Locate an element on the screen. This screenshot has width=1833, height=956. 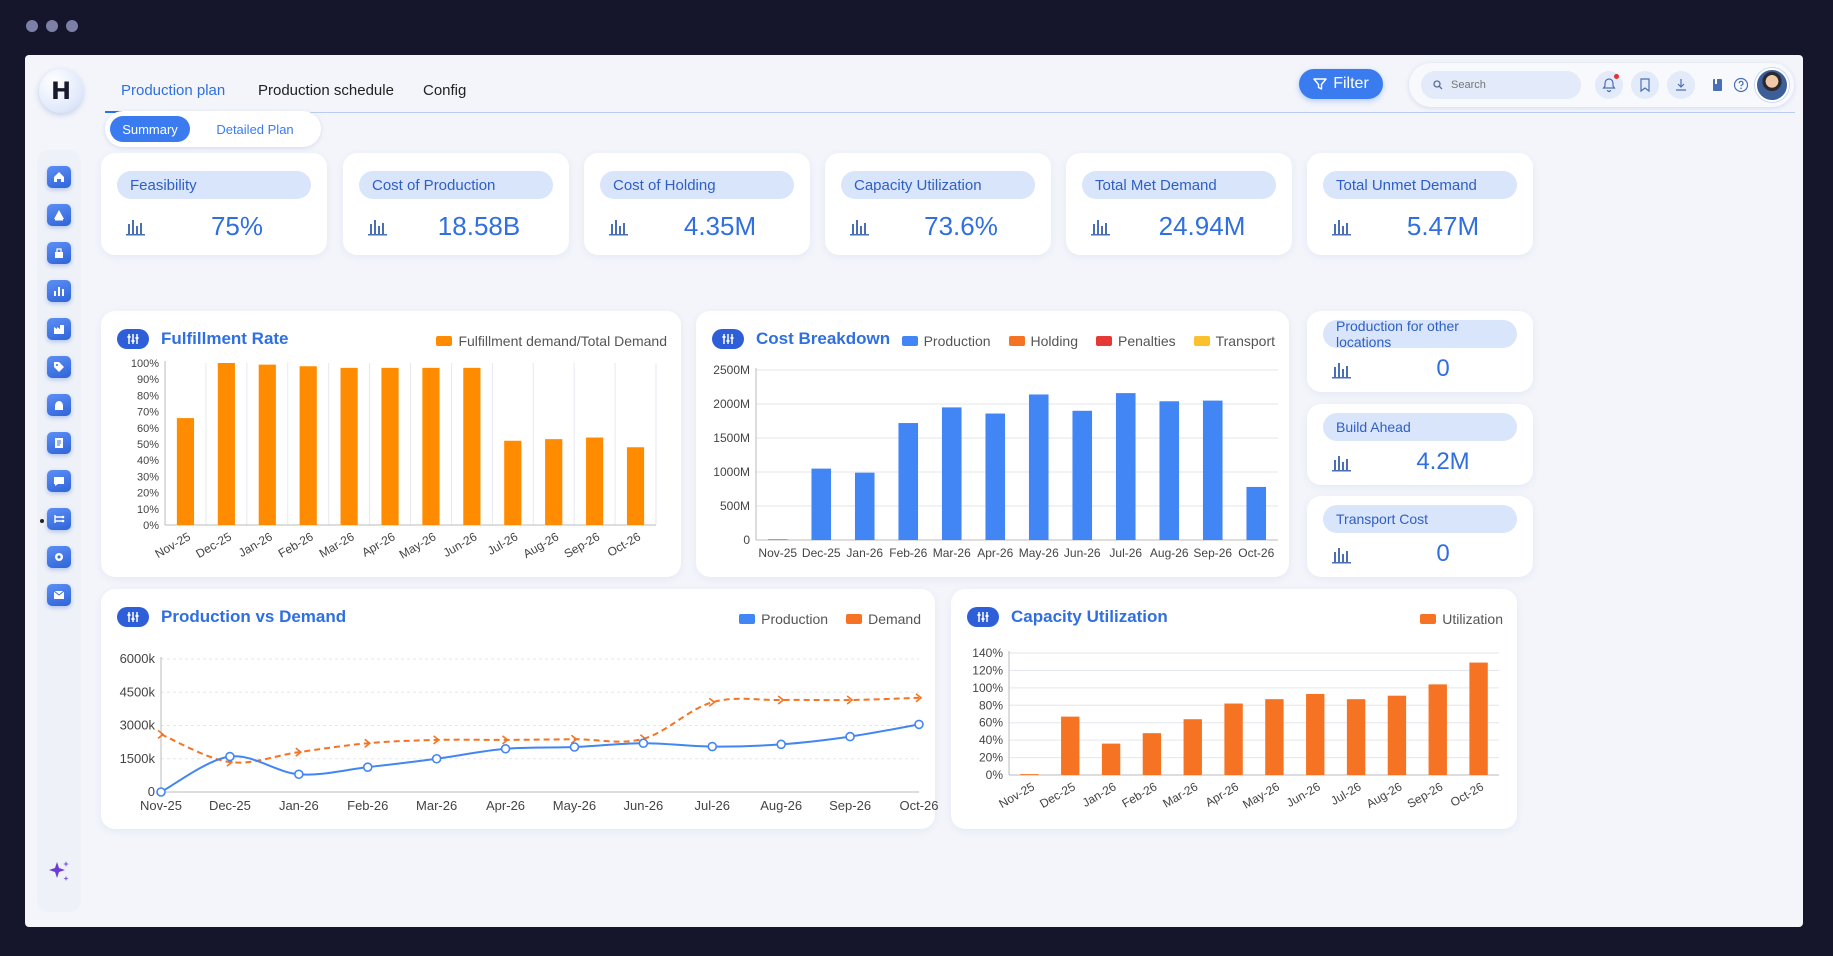
sidebar-item-message is located at coordinates (59, 481).